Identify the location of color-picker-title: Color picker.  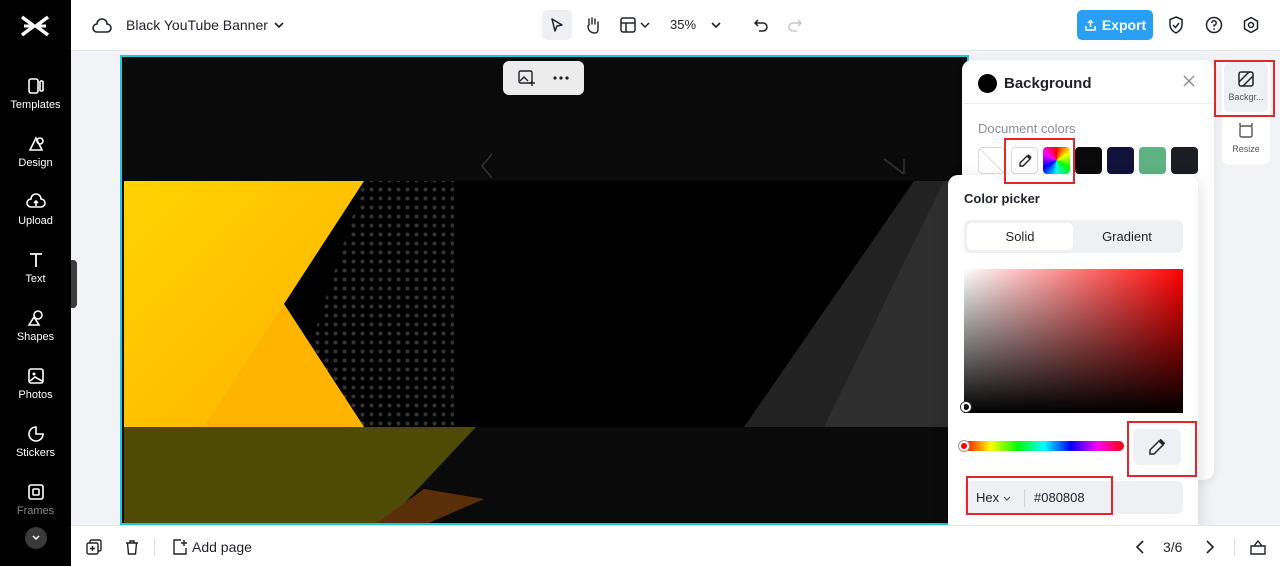
(1002, 198).